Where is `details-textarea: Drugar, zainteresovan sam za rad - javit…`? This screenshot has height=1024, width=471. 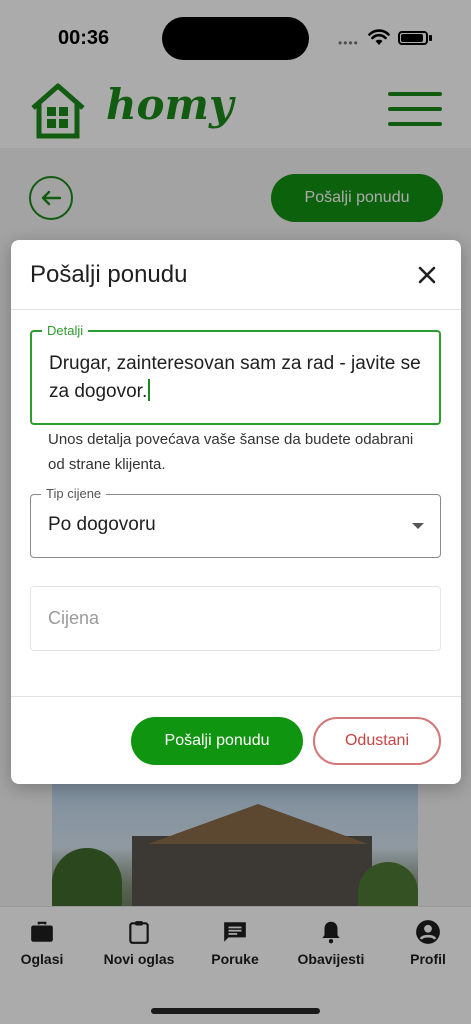 details-textarea: Drugar, zainteresovan sam za rad - javit… is located at coordinates (239, 378).